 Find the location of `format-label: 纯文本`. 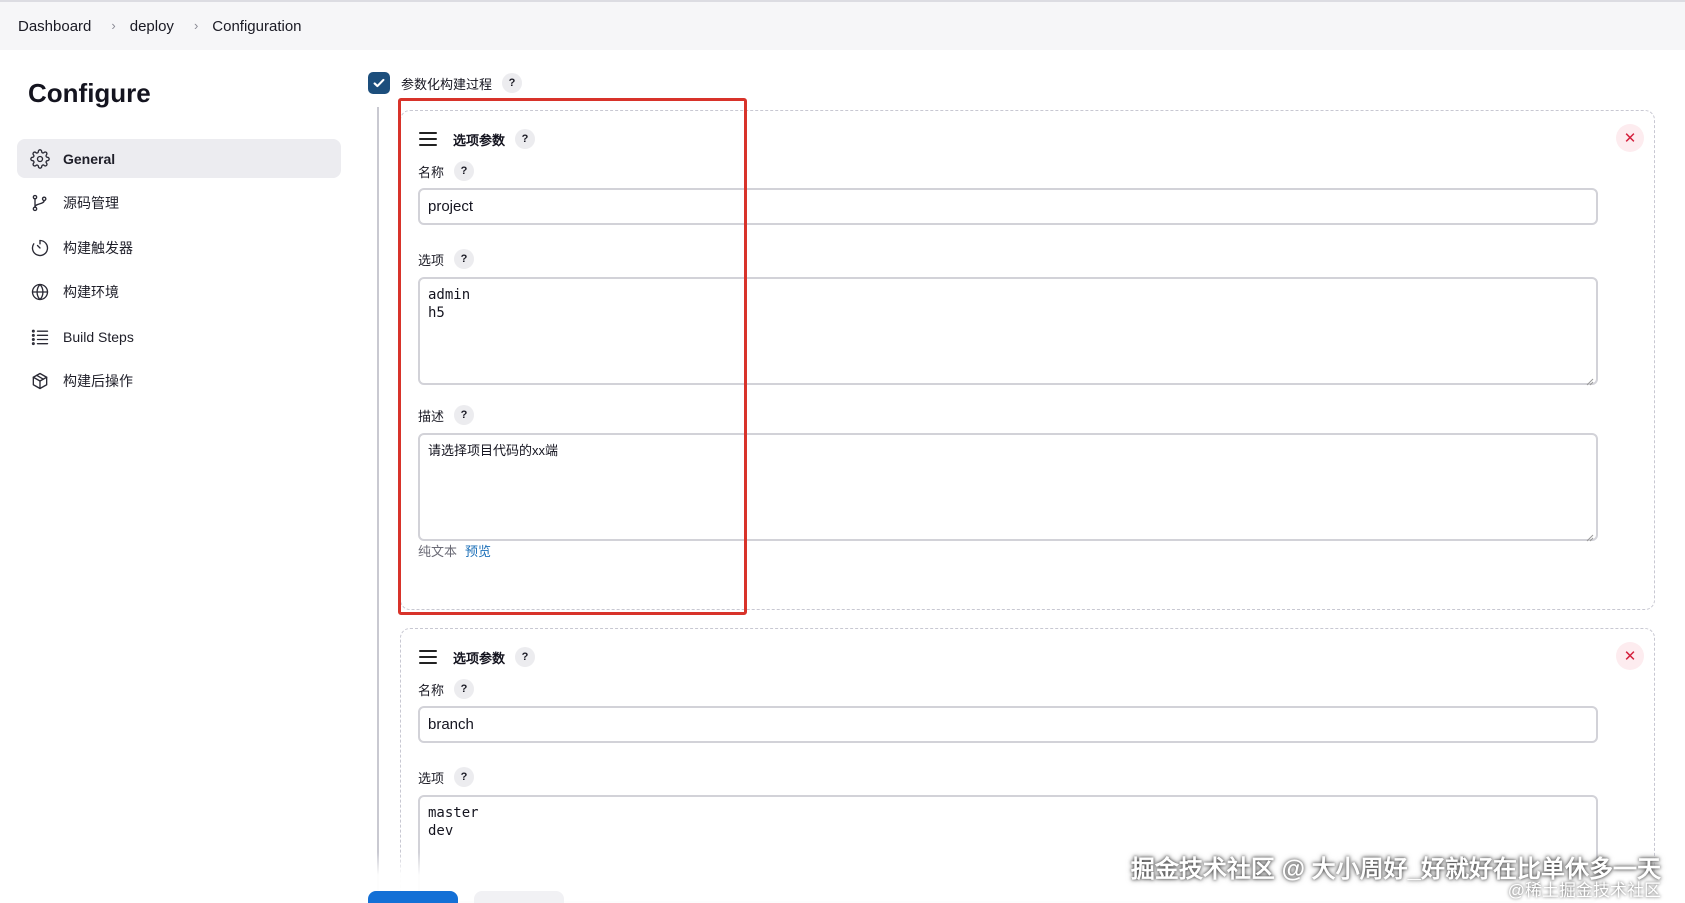

format-label: 纯文本 is located at coordinates (438, 551).